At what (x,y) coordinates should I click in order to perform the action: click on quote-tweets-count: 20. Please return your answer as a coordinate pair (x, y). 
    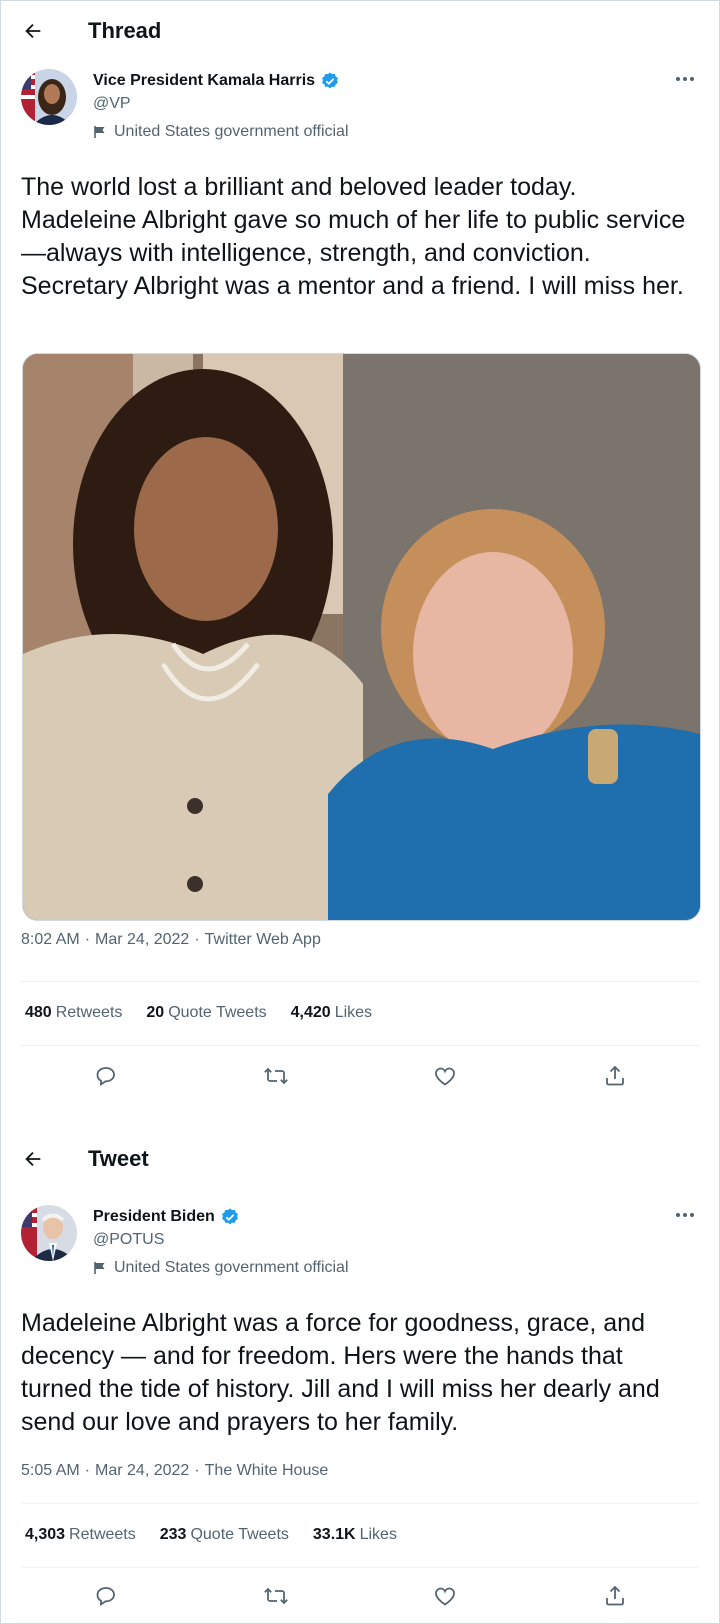
    Looking at the image, I should click on (155, 1012).